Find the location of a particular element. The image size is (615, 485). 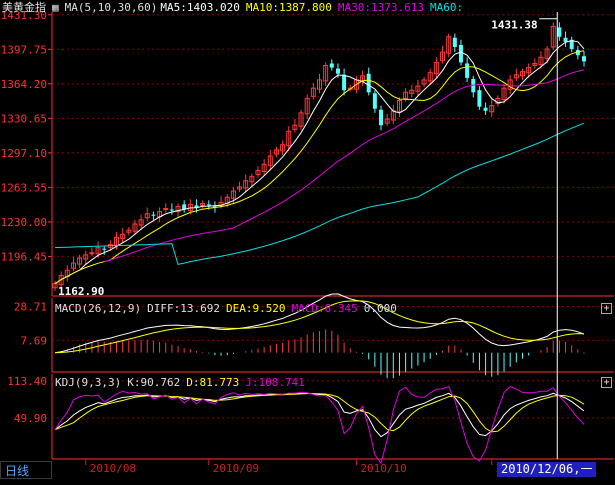

ma-legend-icon: ▦ is located at coordinates (55, 7).